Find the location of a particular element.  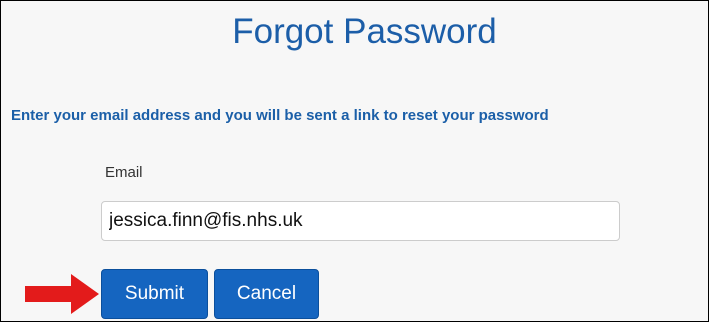

email-field is located at coordinates (360, 221).